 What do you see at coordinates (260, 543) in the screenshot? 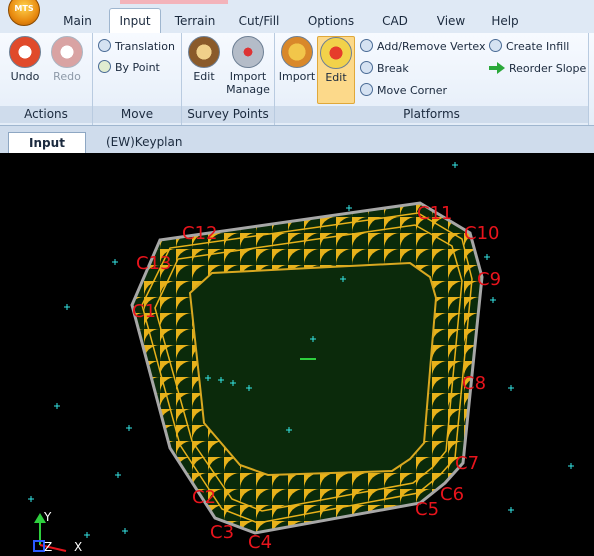
I see `corner-label-c4: C4` at bounding box center [260, 543].